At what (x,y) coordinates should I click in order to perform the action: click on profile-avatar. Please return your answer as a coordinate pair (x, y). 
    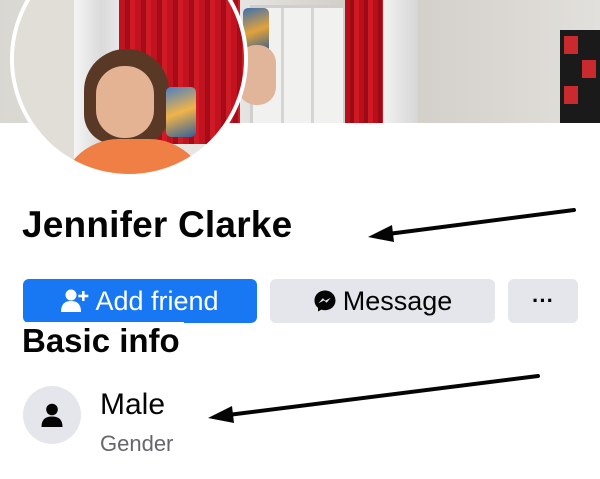
    Looking at the image, I should click on (129, 89).